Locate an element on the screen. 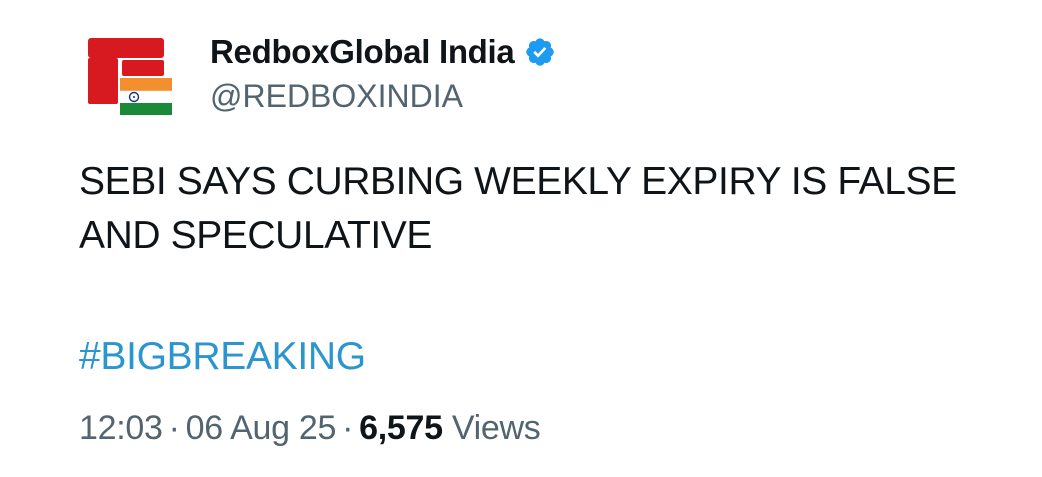 Image resolution: width=1042 pixels, height=477 pixels. avatar is located at coordinates (130, 76).